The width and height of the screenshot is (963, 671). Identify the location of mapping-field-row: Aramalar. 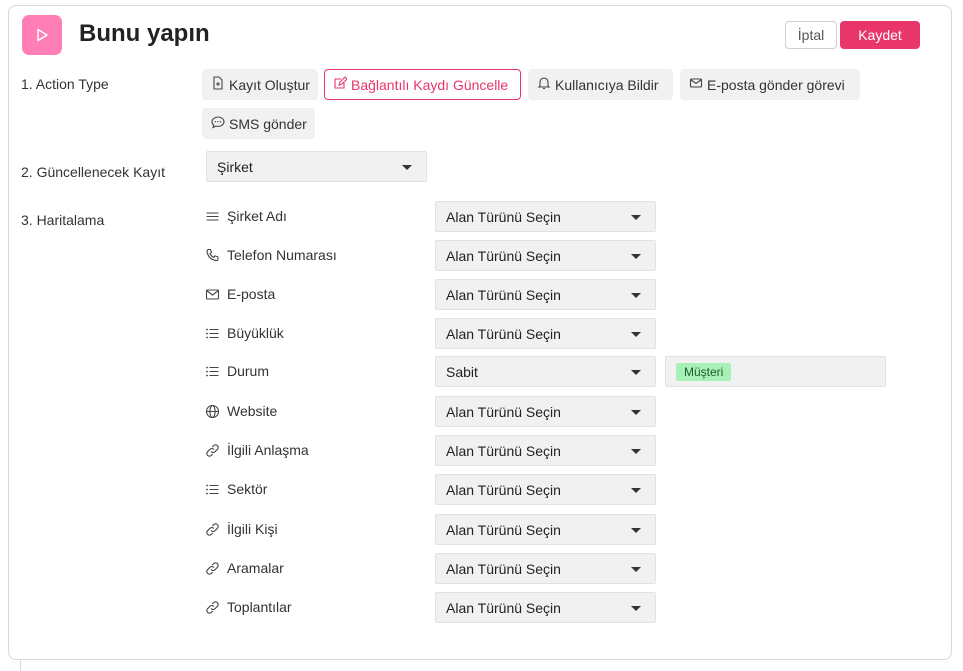
(244, 568).